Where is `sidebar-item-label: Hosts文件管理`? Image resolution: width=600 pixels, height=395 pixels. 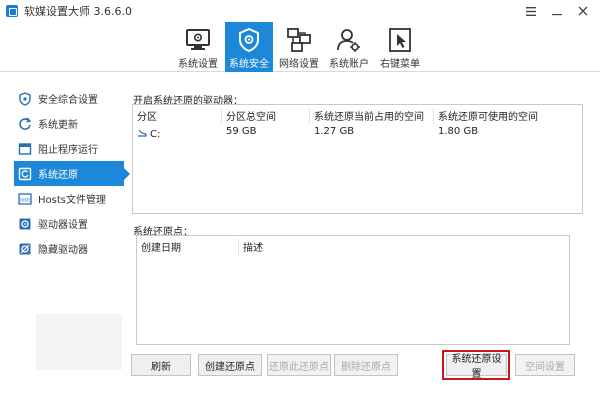 sidebar-item-label: Hosts文件管理 is located at coordinates (72, 200).